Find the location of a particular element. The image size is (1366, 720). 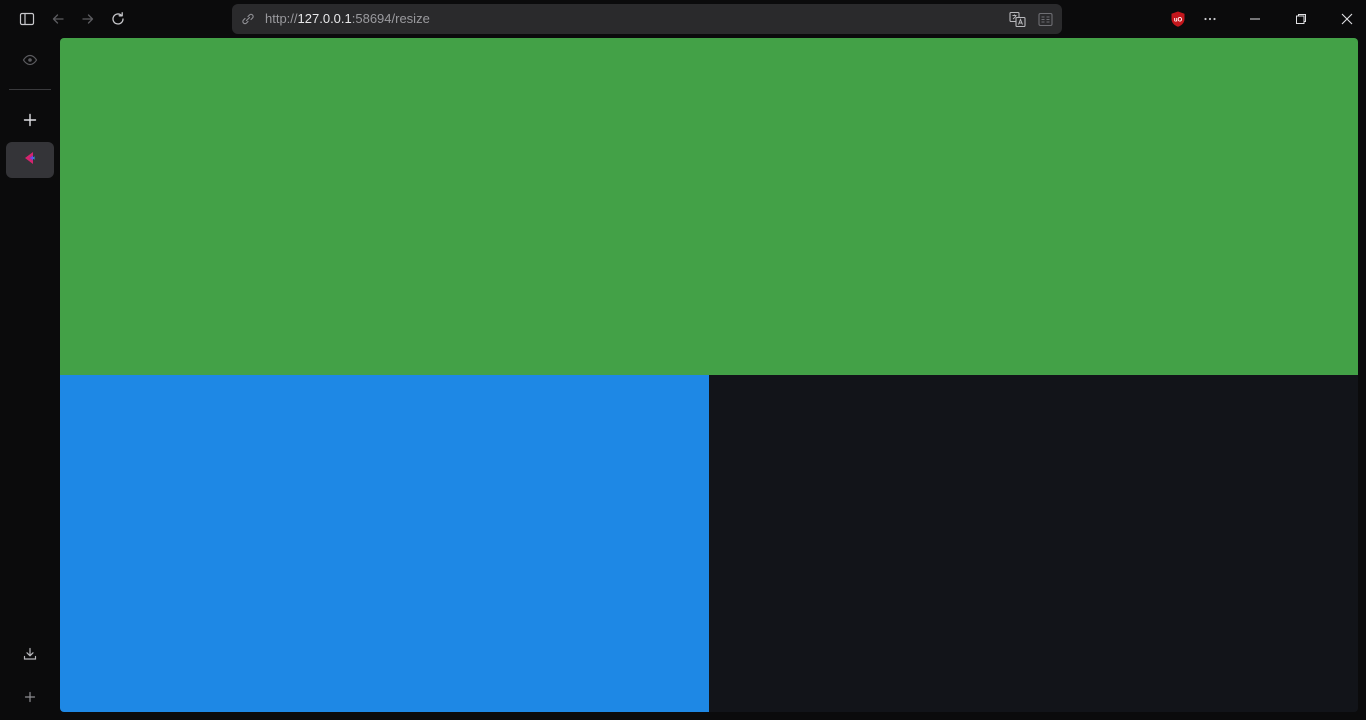

reader-view-icon is located at coordinates (1045, 19).